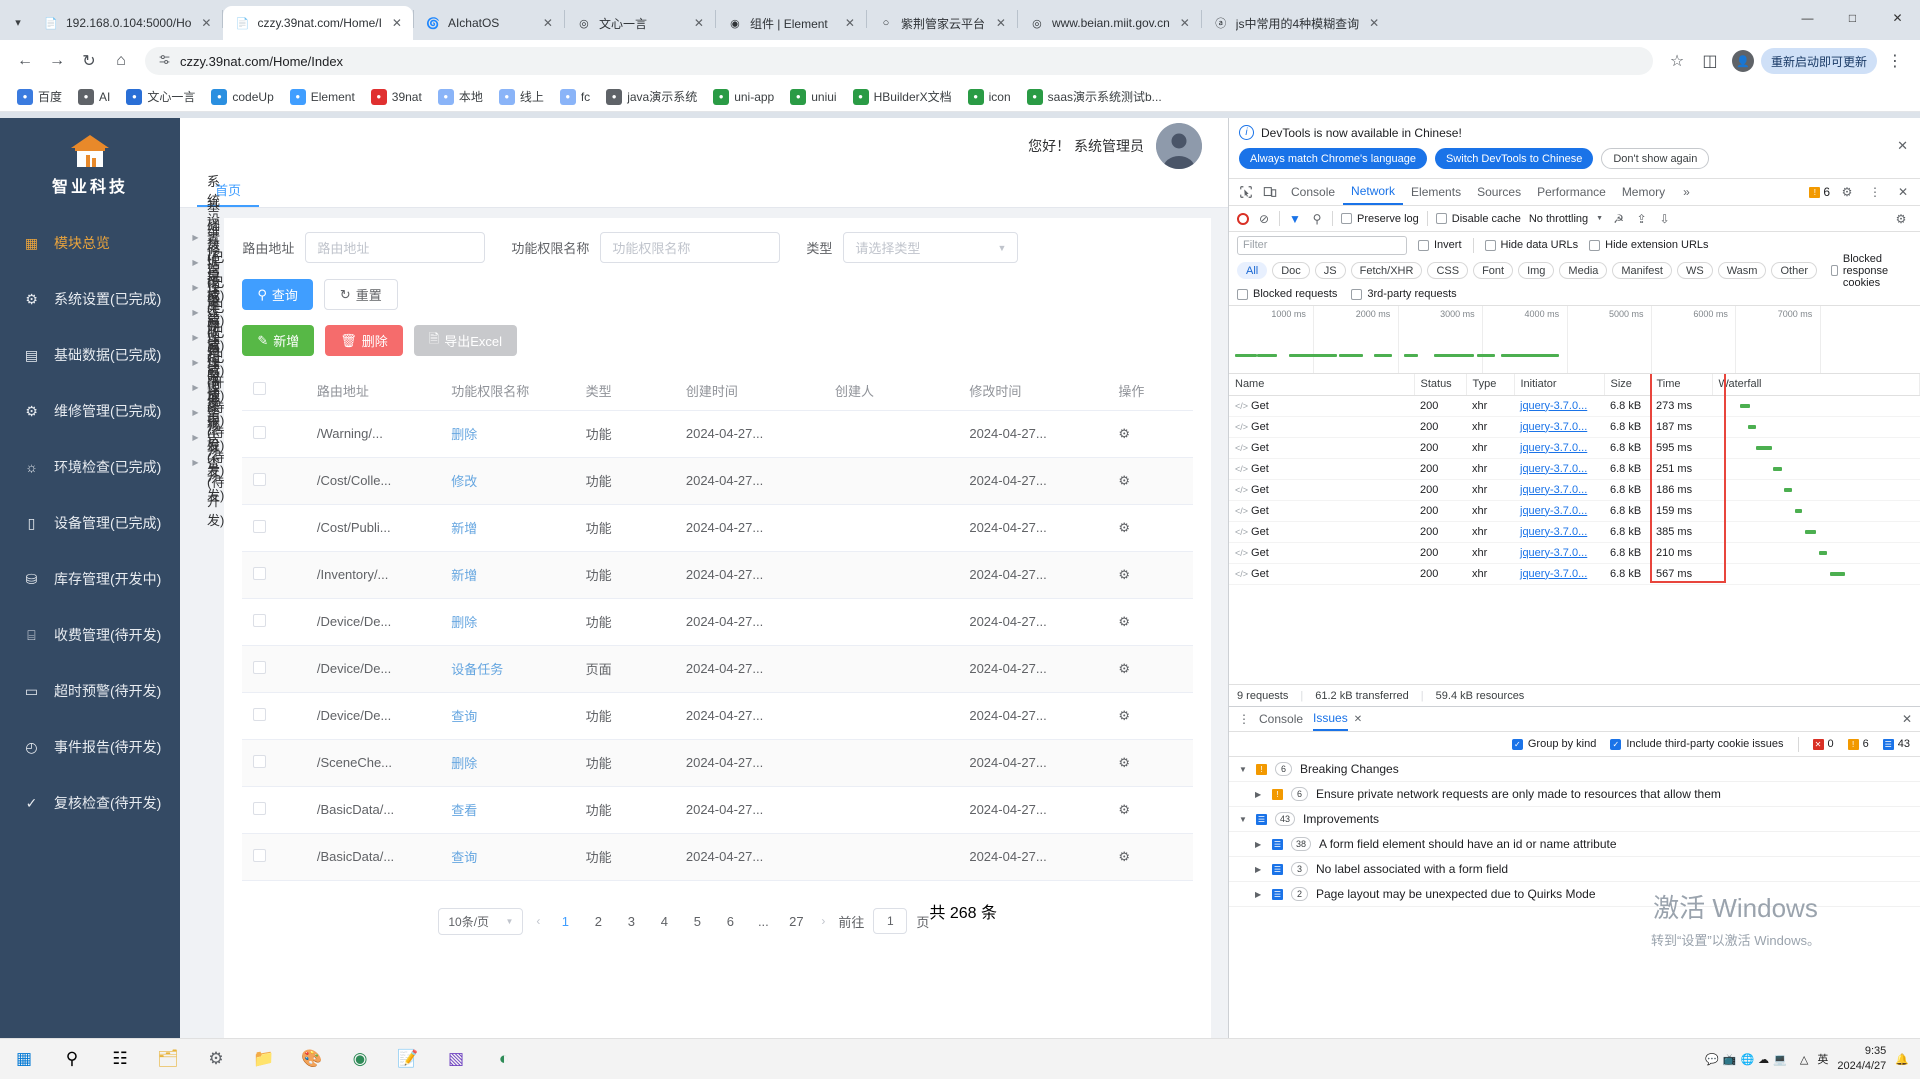  I want to click on notifications-icon: 🔔, so click(1902, 1059).